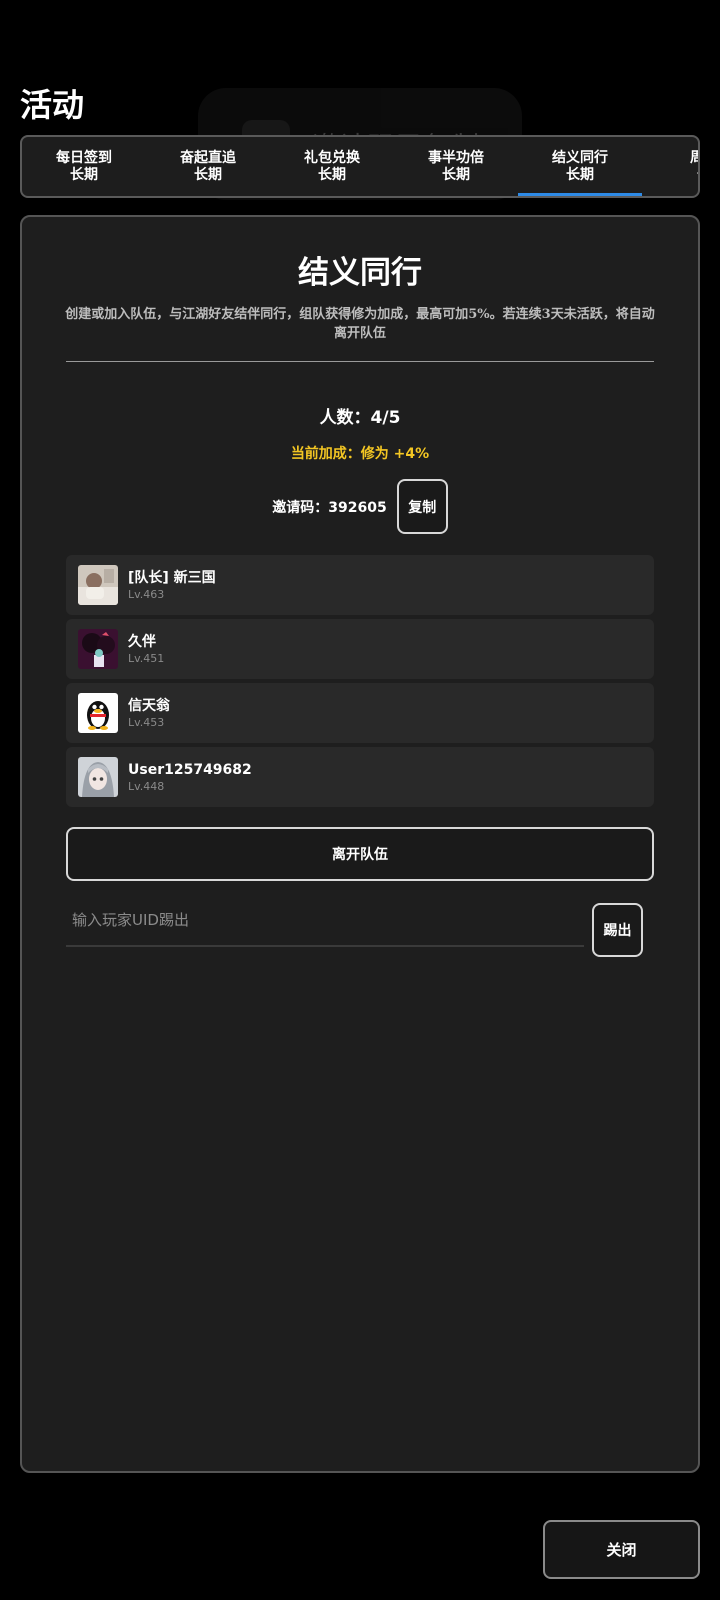 Image resolution: width=720 pixels, height=1600 pixels. I want to click on list-item: 信天翁 Lv.453, so click(360, 713).